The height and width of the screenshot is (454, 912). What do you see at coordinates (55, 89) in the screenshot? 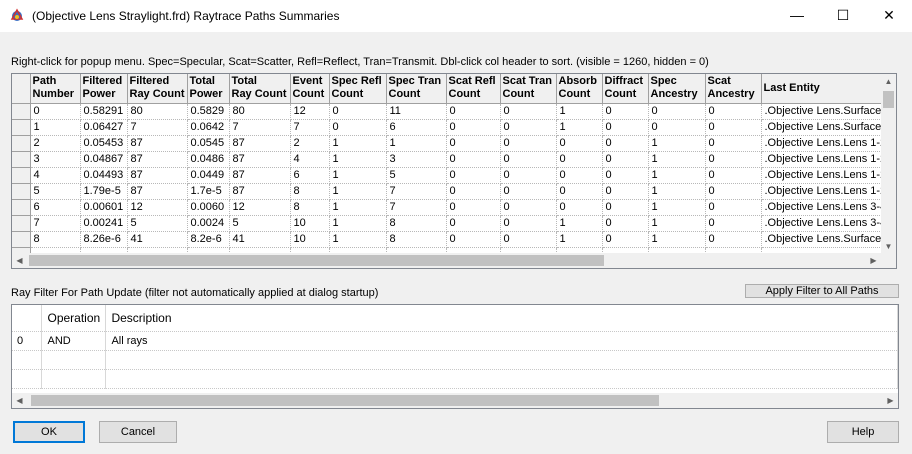
I see `column-header: Path Number` at bounding box center [55, 89].